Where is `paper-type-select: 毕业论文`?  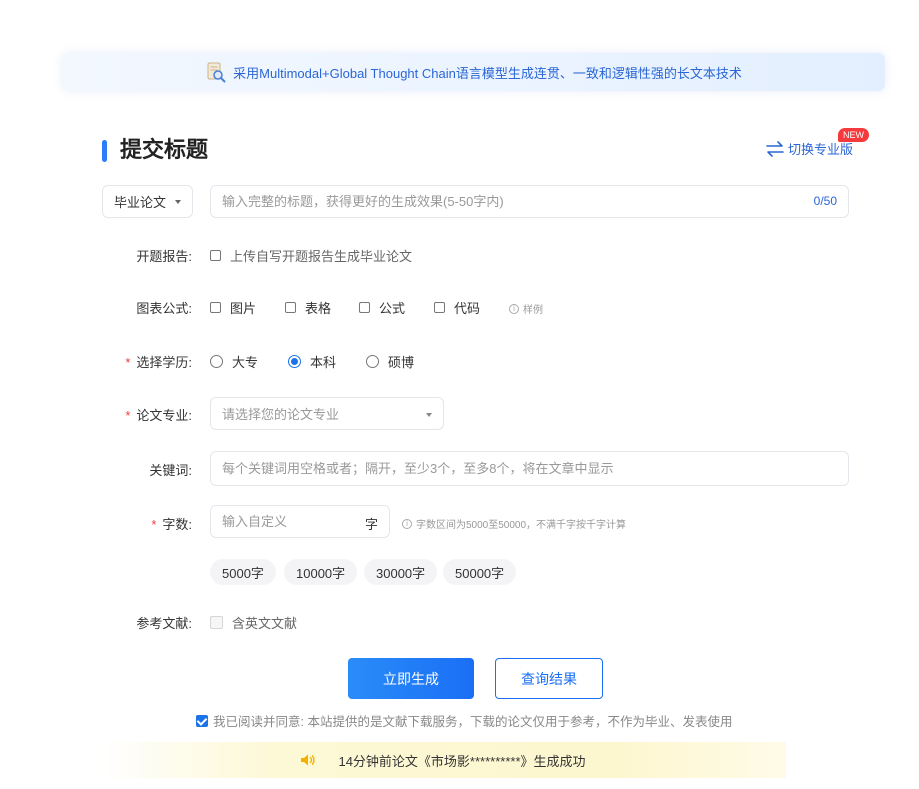 paper-type-select: 毕业论文 is located at coordinates (147, 201).